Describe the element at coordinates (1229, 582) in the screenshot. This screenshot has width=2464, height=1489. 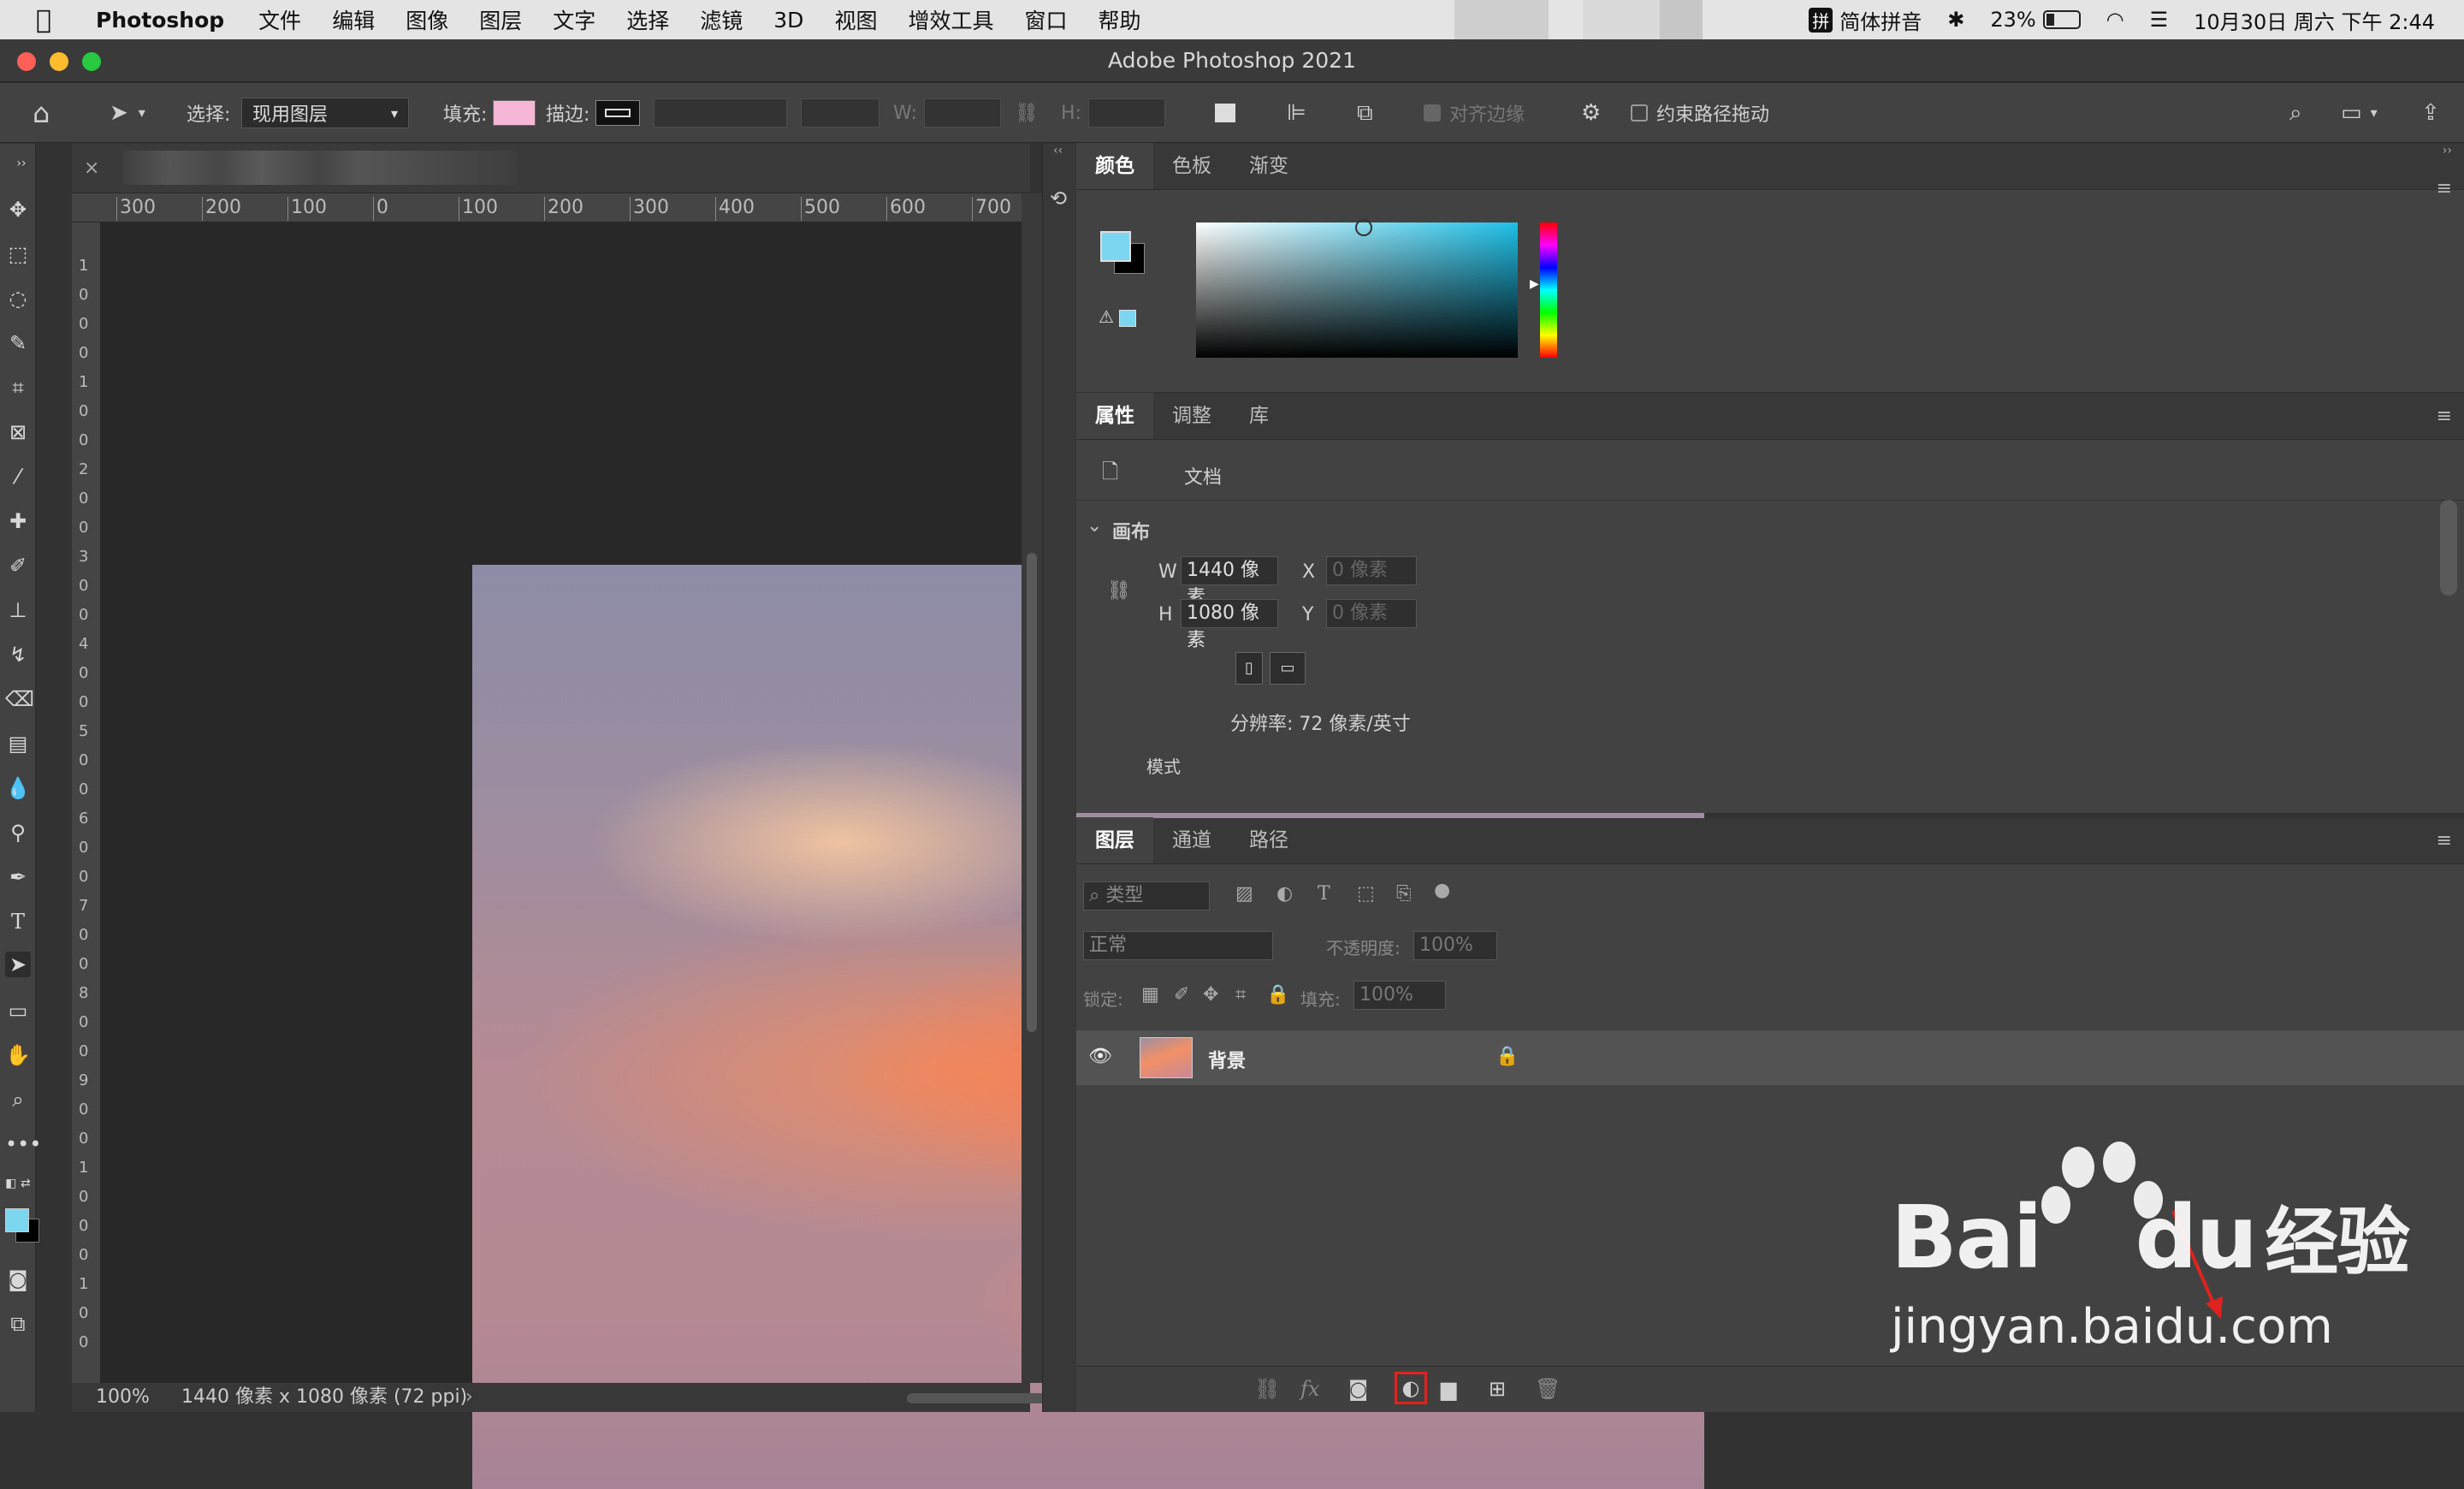
I see `canvas-width-input: 1440 像素` at that location.